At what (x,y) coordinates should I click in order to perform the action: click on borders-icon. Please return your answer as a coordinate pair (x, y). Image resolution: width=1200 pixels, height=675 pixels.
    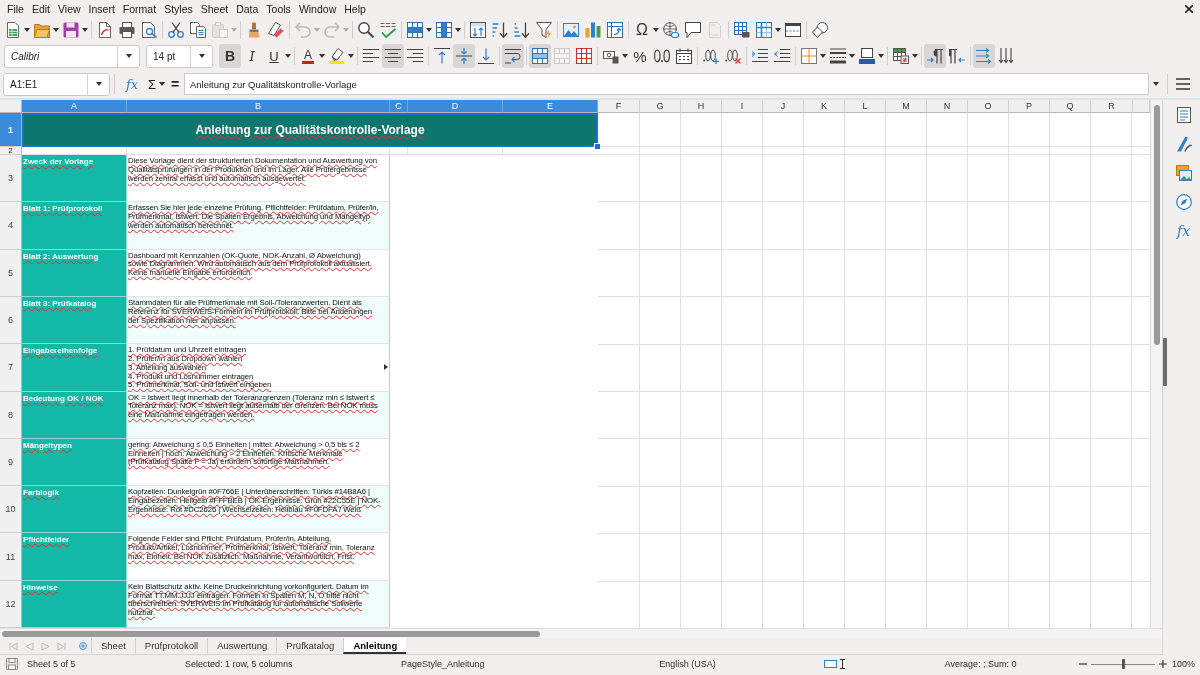
    Looking at the image, I should click on (809, 56).